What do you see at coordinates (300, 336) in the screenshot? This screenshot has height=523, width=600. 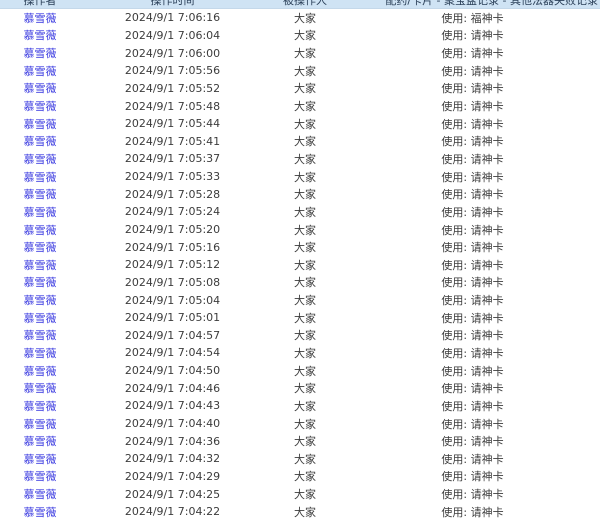 I see `table-row: 慕雪薇 2024/9/1 7:04:57 大家 使用: 请神卡` at bounding box center [300, 336].